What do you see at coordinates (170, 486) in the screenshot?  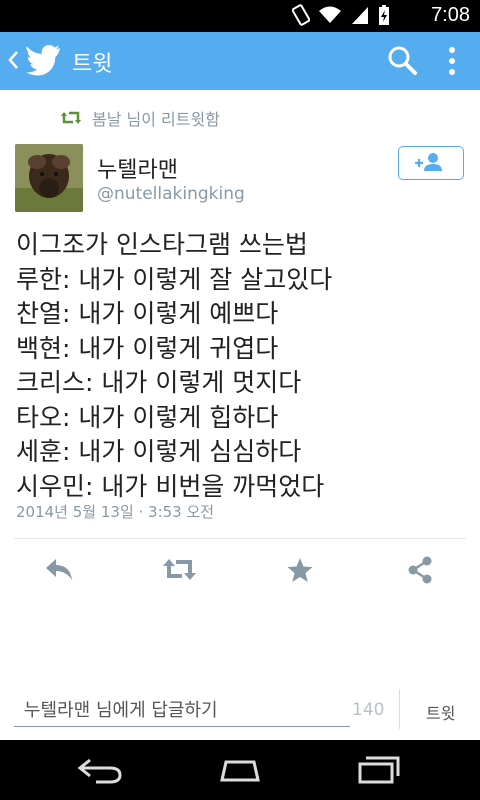 I see `tweet-line: 시우민: 내가 비번을 까먹었다` at bounding box center [170, 486].